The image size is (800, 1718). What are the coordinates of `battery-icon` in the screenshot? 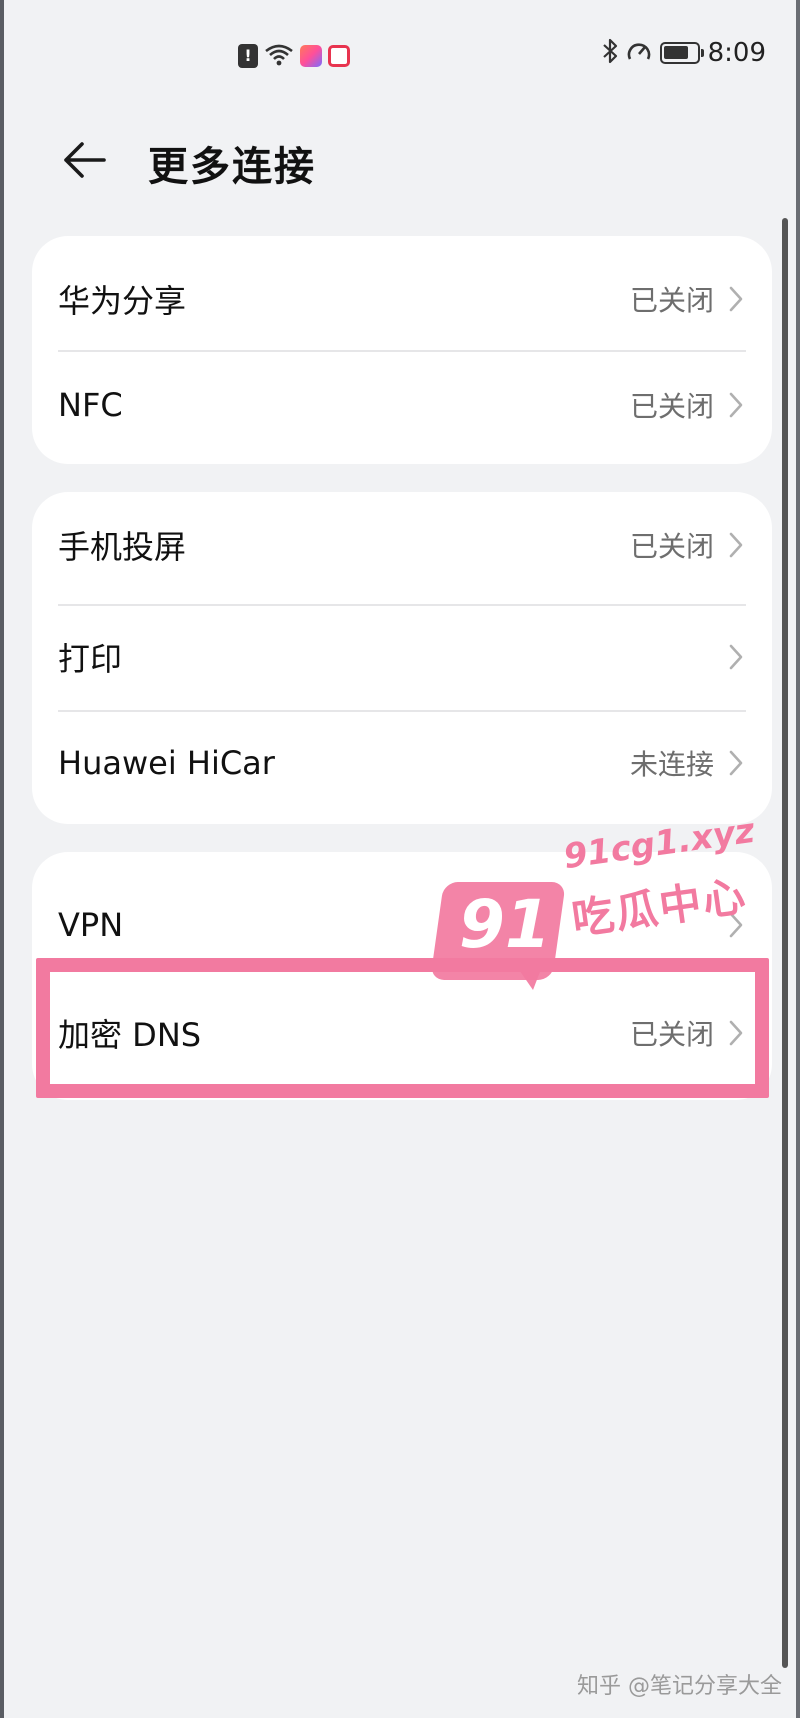 It's located at (681, 53).